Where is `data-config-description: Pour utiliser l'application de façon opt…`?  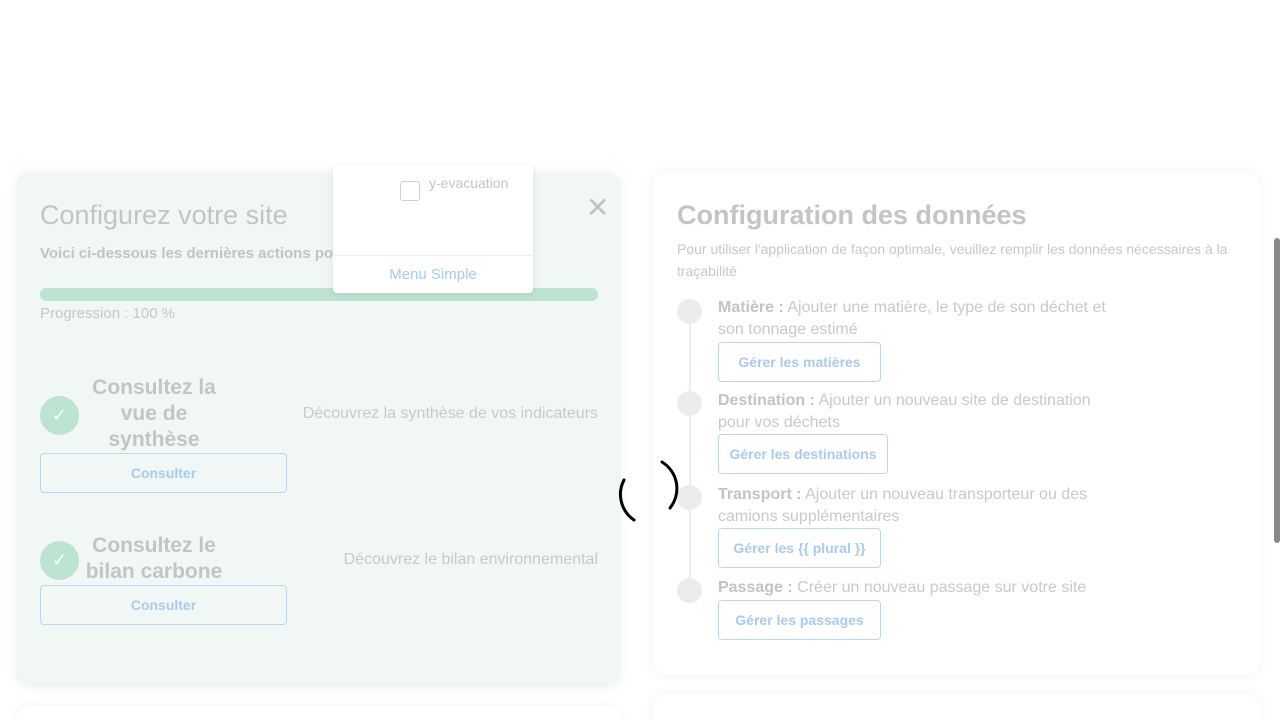
data-config-description: Pour utiliser l'application de façon opt… is located at coordinates (952, 260).